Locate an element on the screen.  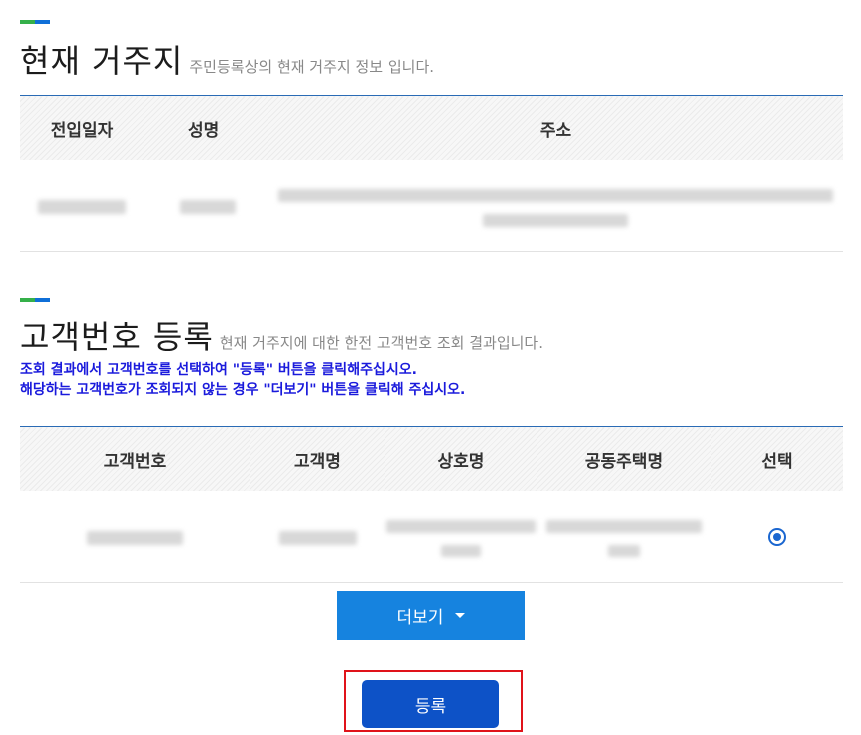
table-header-row: 고객번호 고객명 상호명 공동주택명 선택 is located at coordinates (431, 458).